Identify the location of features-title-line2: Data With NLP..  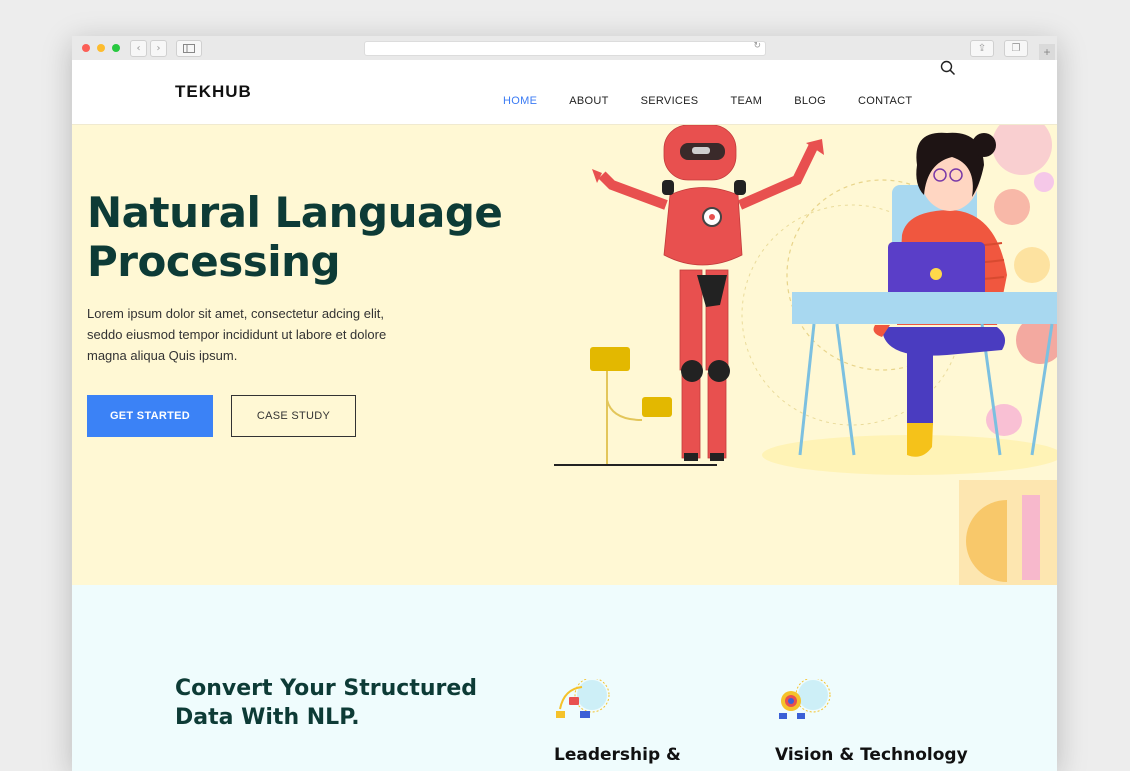
(267, 717).